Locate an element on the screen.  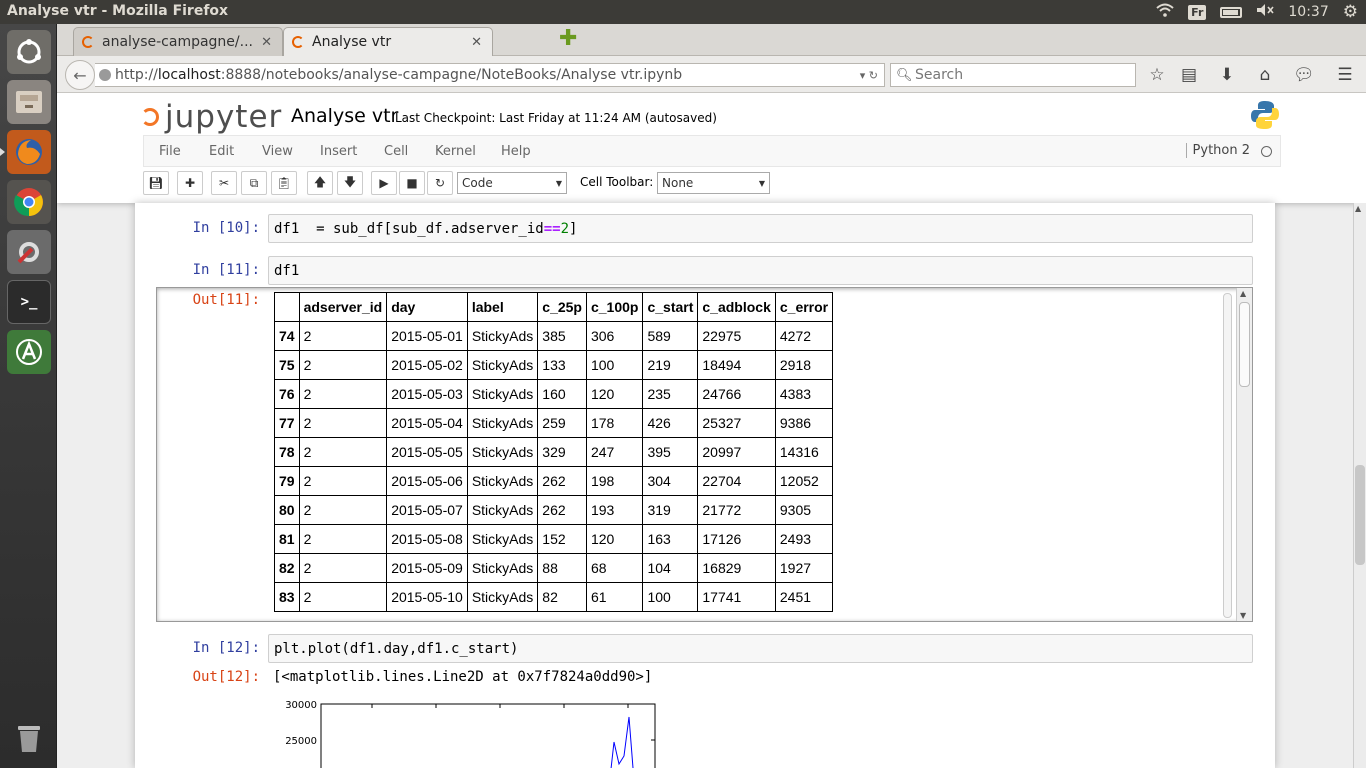
code-cell-input: df1 is located at coordinates (760, 270).